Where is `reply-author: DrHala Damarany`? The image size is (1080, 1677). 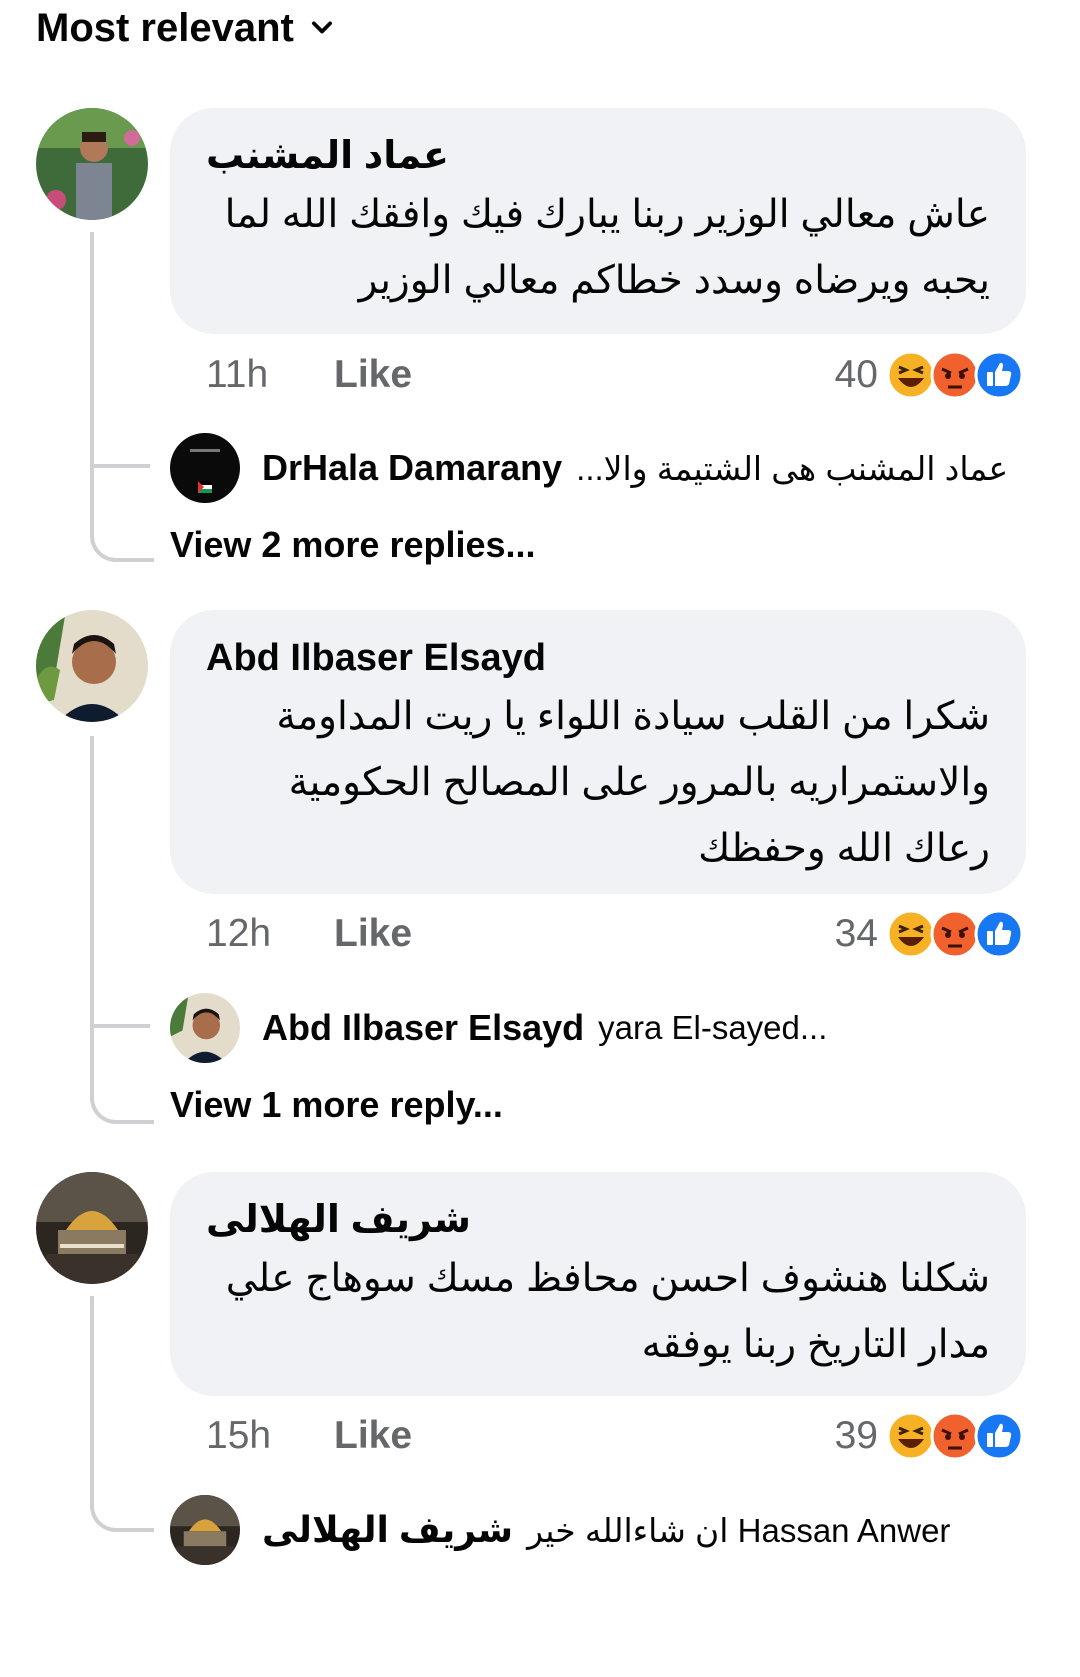 reply-author: DrHala Damarany is located at coordinates (412, 468).